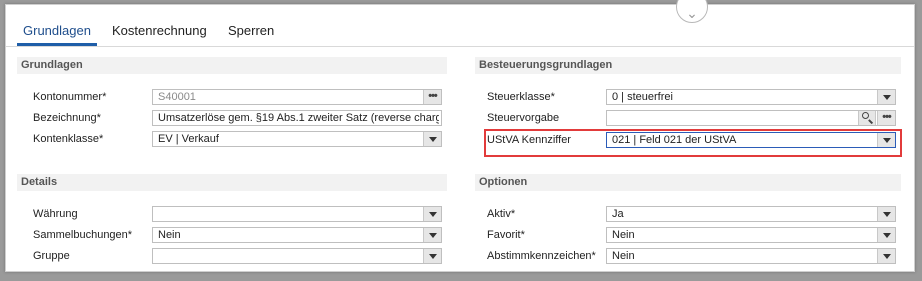 This screenshot has width=922, height=281. I want to click on waehrung-dropdown-button, so click(432, 214).